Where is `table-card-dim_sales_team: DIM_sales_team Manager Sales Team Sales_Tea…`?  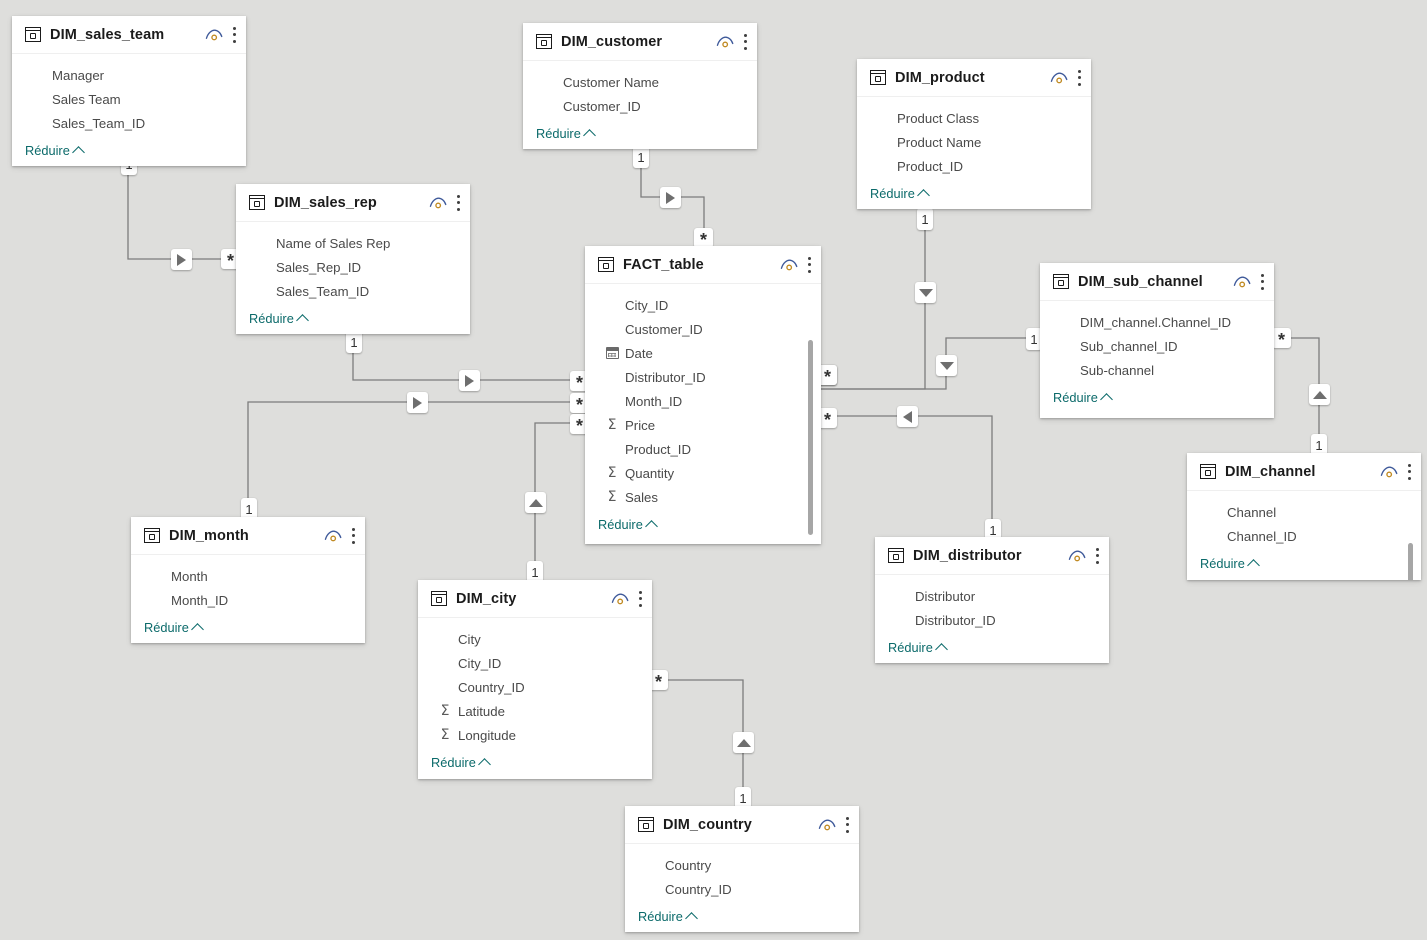 table-card-dim_sales_team: DIM_sales_team Manager Sales Team Sales_Tea… is located at coordinates (129, 91).